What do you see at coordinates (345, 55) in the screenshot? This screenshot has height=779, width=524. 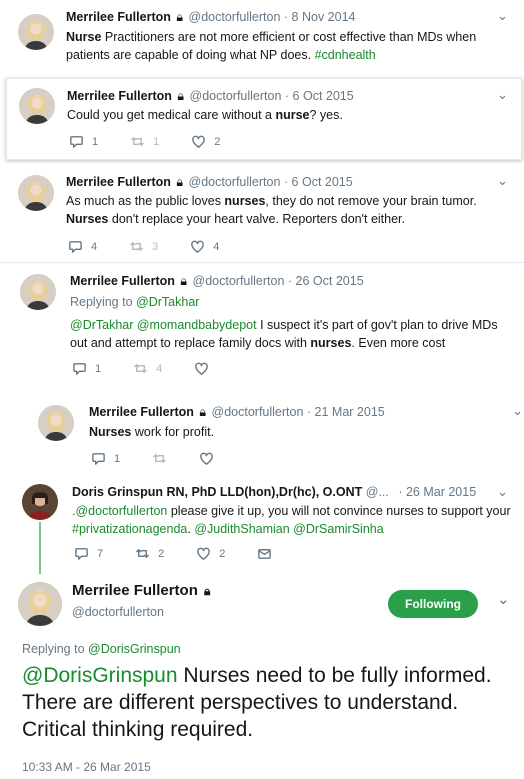 I see `tweet-link: #cdnhealth` at bounding box center [345, 55].